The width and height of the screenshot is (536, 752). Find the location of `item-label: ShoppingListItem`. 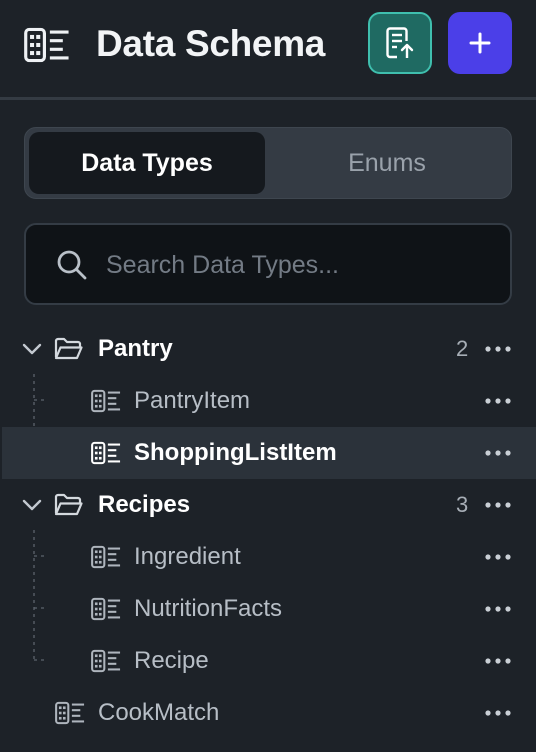

item-label: ShoppingListItem is located at coordinates (235, 452).